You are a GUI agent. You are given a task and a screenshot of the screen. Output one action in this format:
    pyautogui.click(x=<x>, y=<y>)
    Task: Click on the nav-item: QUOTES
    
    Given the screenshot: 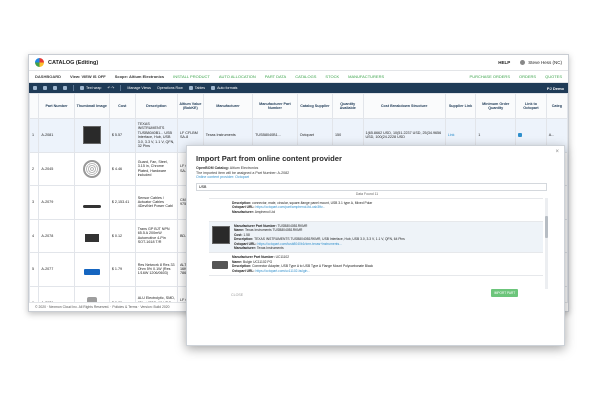 What is the action you would take?
    pyautogui.click(x=553, y=76)
    